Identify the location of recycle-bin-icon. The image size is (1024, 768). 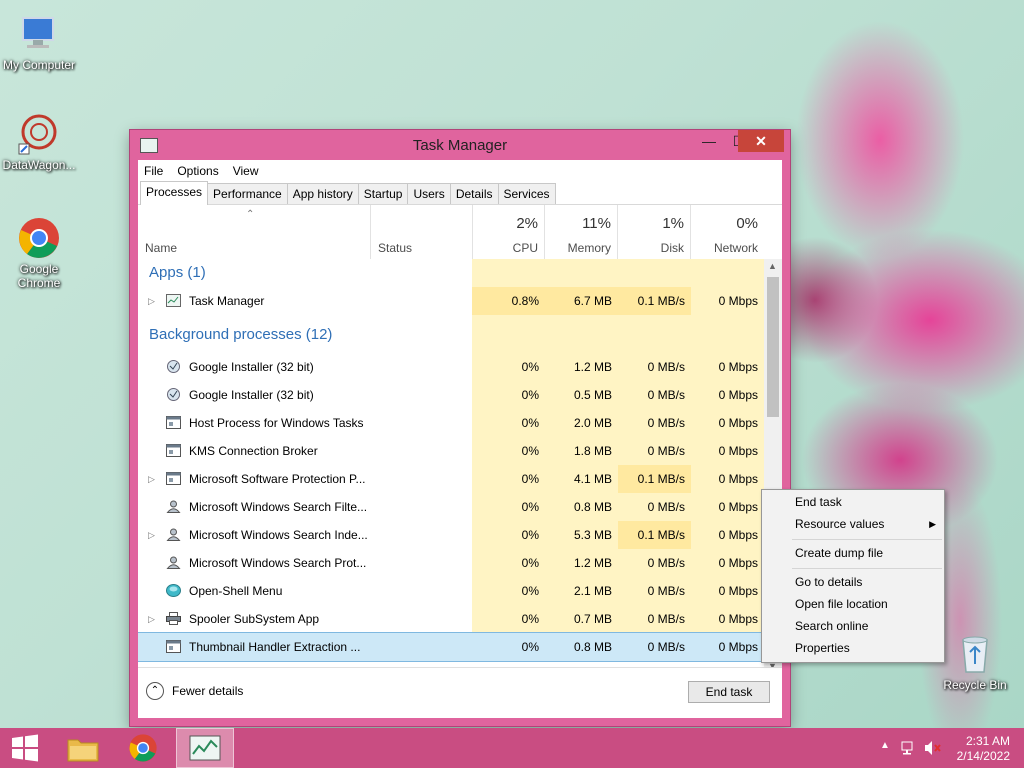
(975, 654).